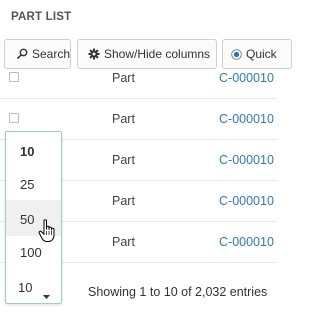 This screenshot has width=320, height=317. What do you see at coordinates (33, 217) in the screenshot?
I see `page-size-dropdown: 10 25 50 100 10` at bounding box center [33, 217].